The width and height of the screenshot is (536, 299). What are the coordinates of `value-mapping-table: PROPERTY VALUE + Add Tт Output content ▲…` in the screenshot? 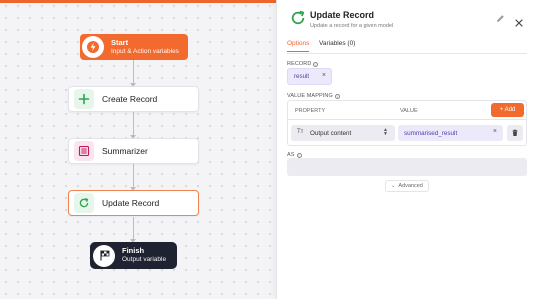 It's located at (407, 123).